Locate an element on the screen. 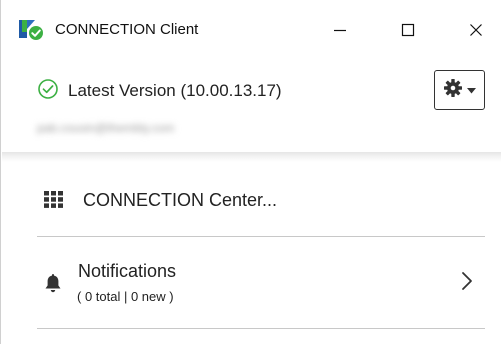 The image size is (501, 344). chevron-right-icon is located at coordinates (467, 283).